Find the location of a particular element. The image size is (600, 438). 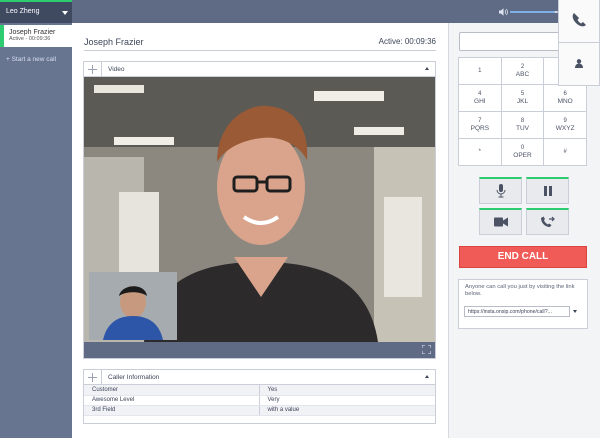

start-new-call-link: + Start a new call is located at coordinates (31, 59).